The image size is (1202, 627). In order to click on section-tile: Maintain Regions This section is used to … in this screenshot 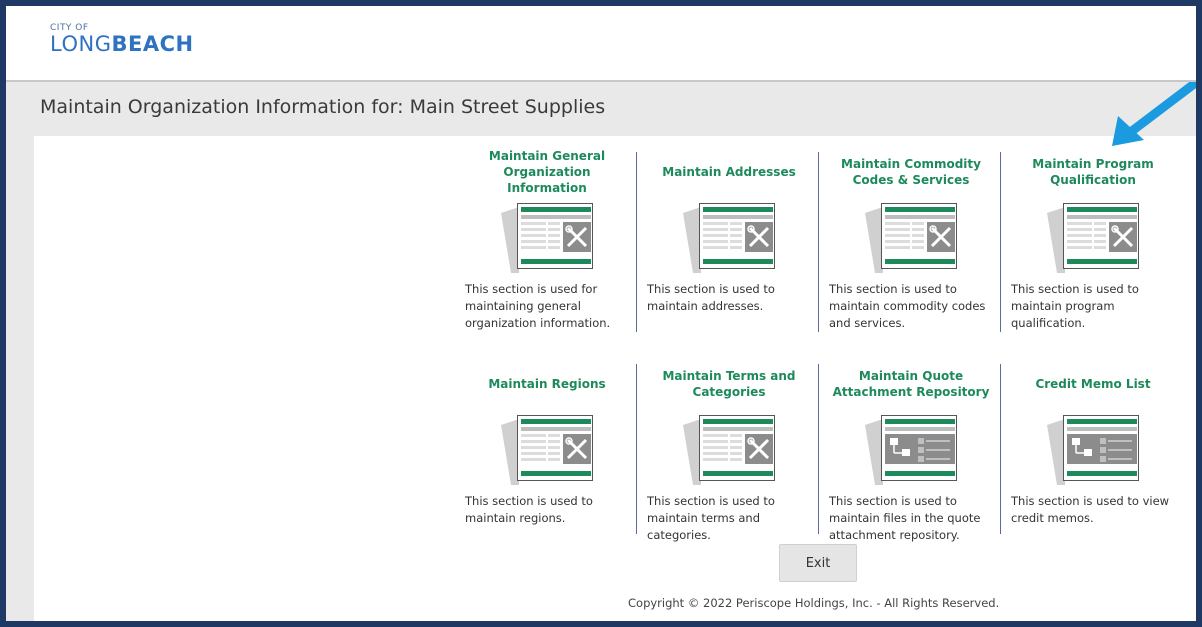, I will do `click(547, 451)`.